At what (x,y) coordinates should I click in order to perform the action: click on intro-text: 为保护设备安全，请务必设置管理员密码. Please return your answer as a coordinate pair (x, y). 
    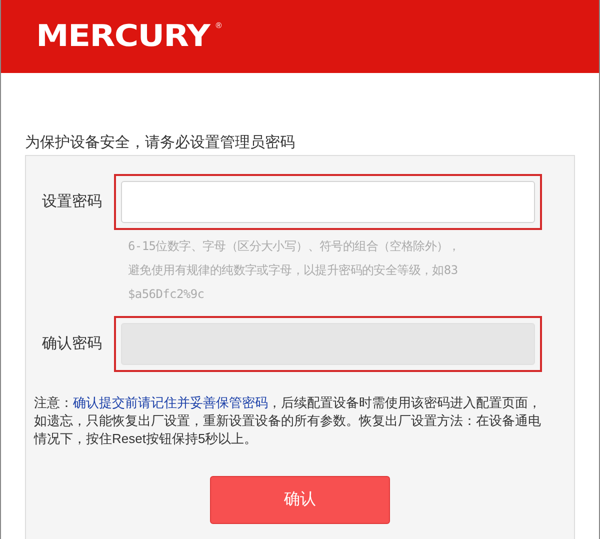
    Looking at the image, I should click on (160, 143).